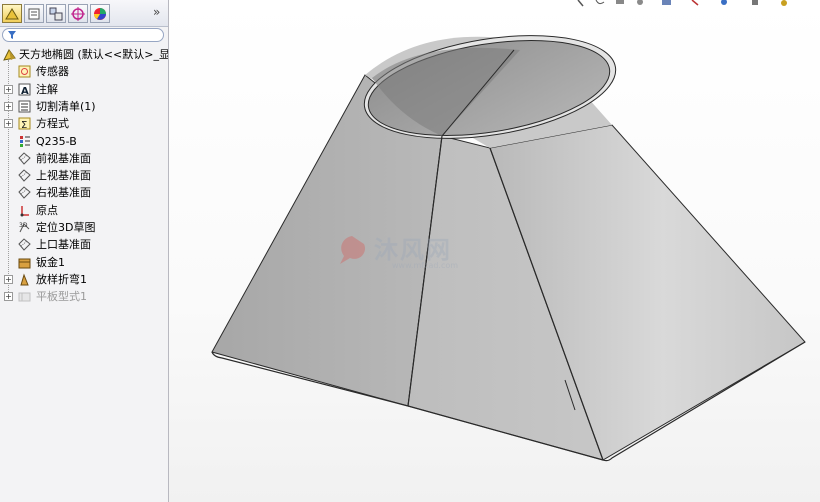 This screenshot has width=820, height=502. I want to click on tree-item-label: 前视基准面, so click(63, 158).